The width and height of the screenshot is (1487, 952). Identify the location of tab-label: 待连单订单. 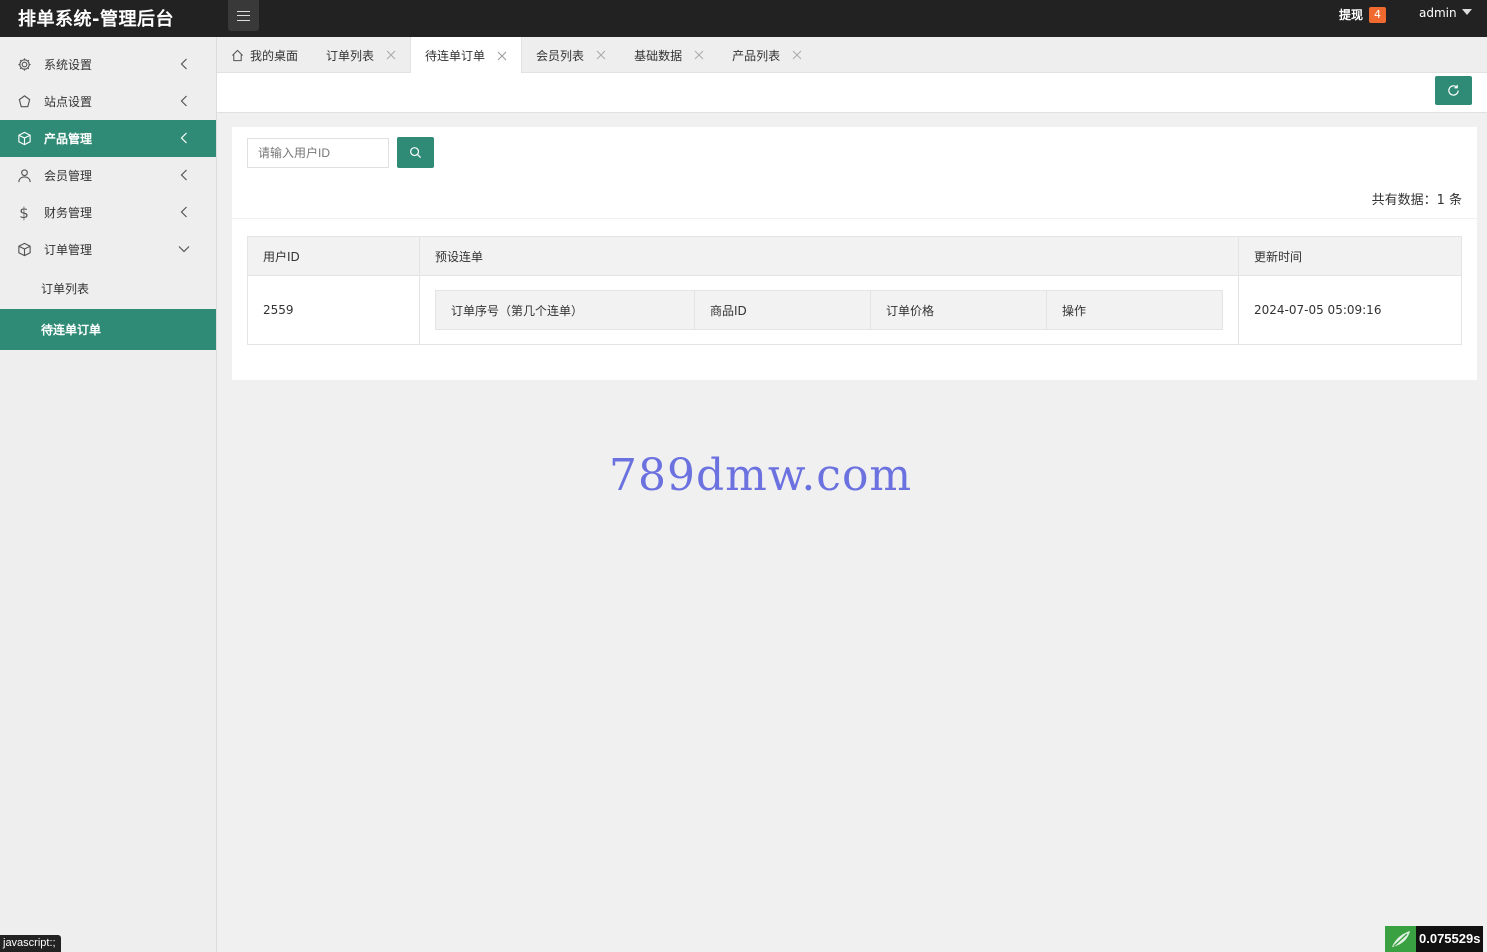
(455, 56).